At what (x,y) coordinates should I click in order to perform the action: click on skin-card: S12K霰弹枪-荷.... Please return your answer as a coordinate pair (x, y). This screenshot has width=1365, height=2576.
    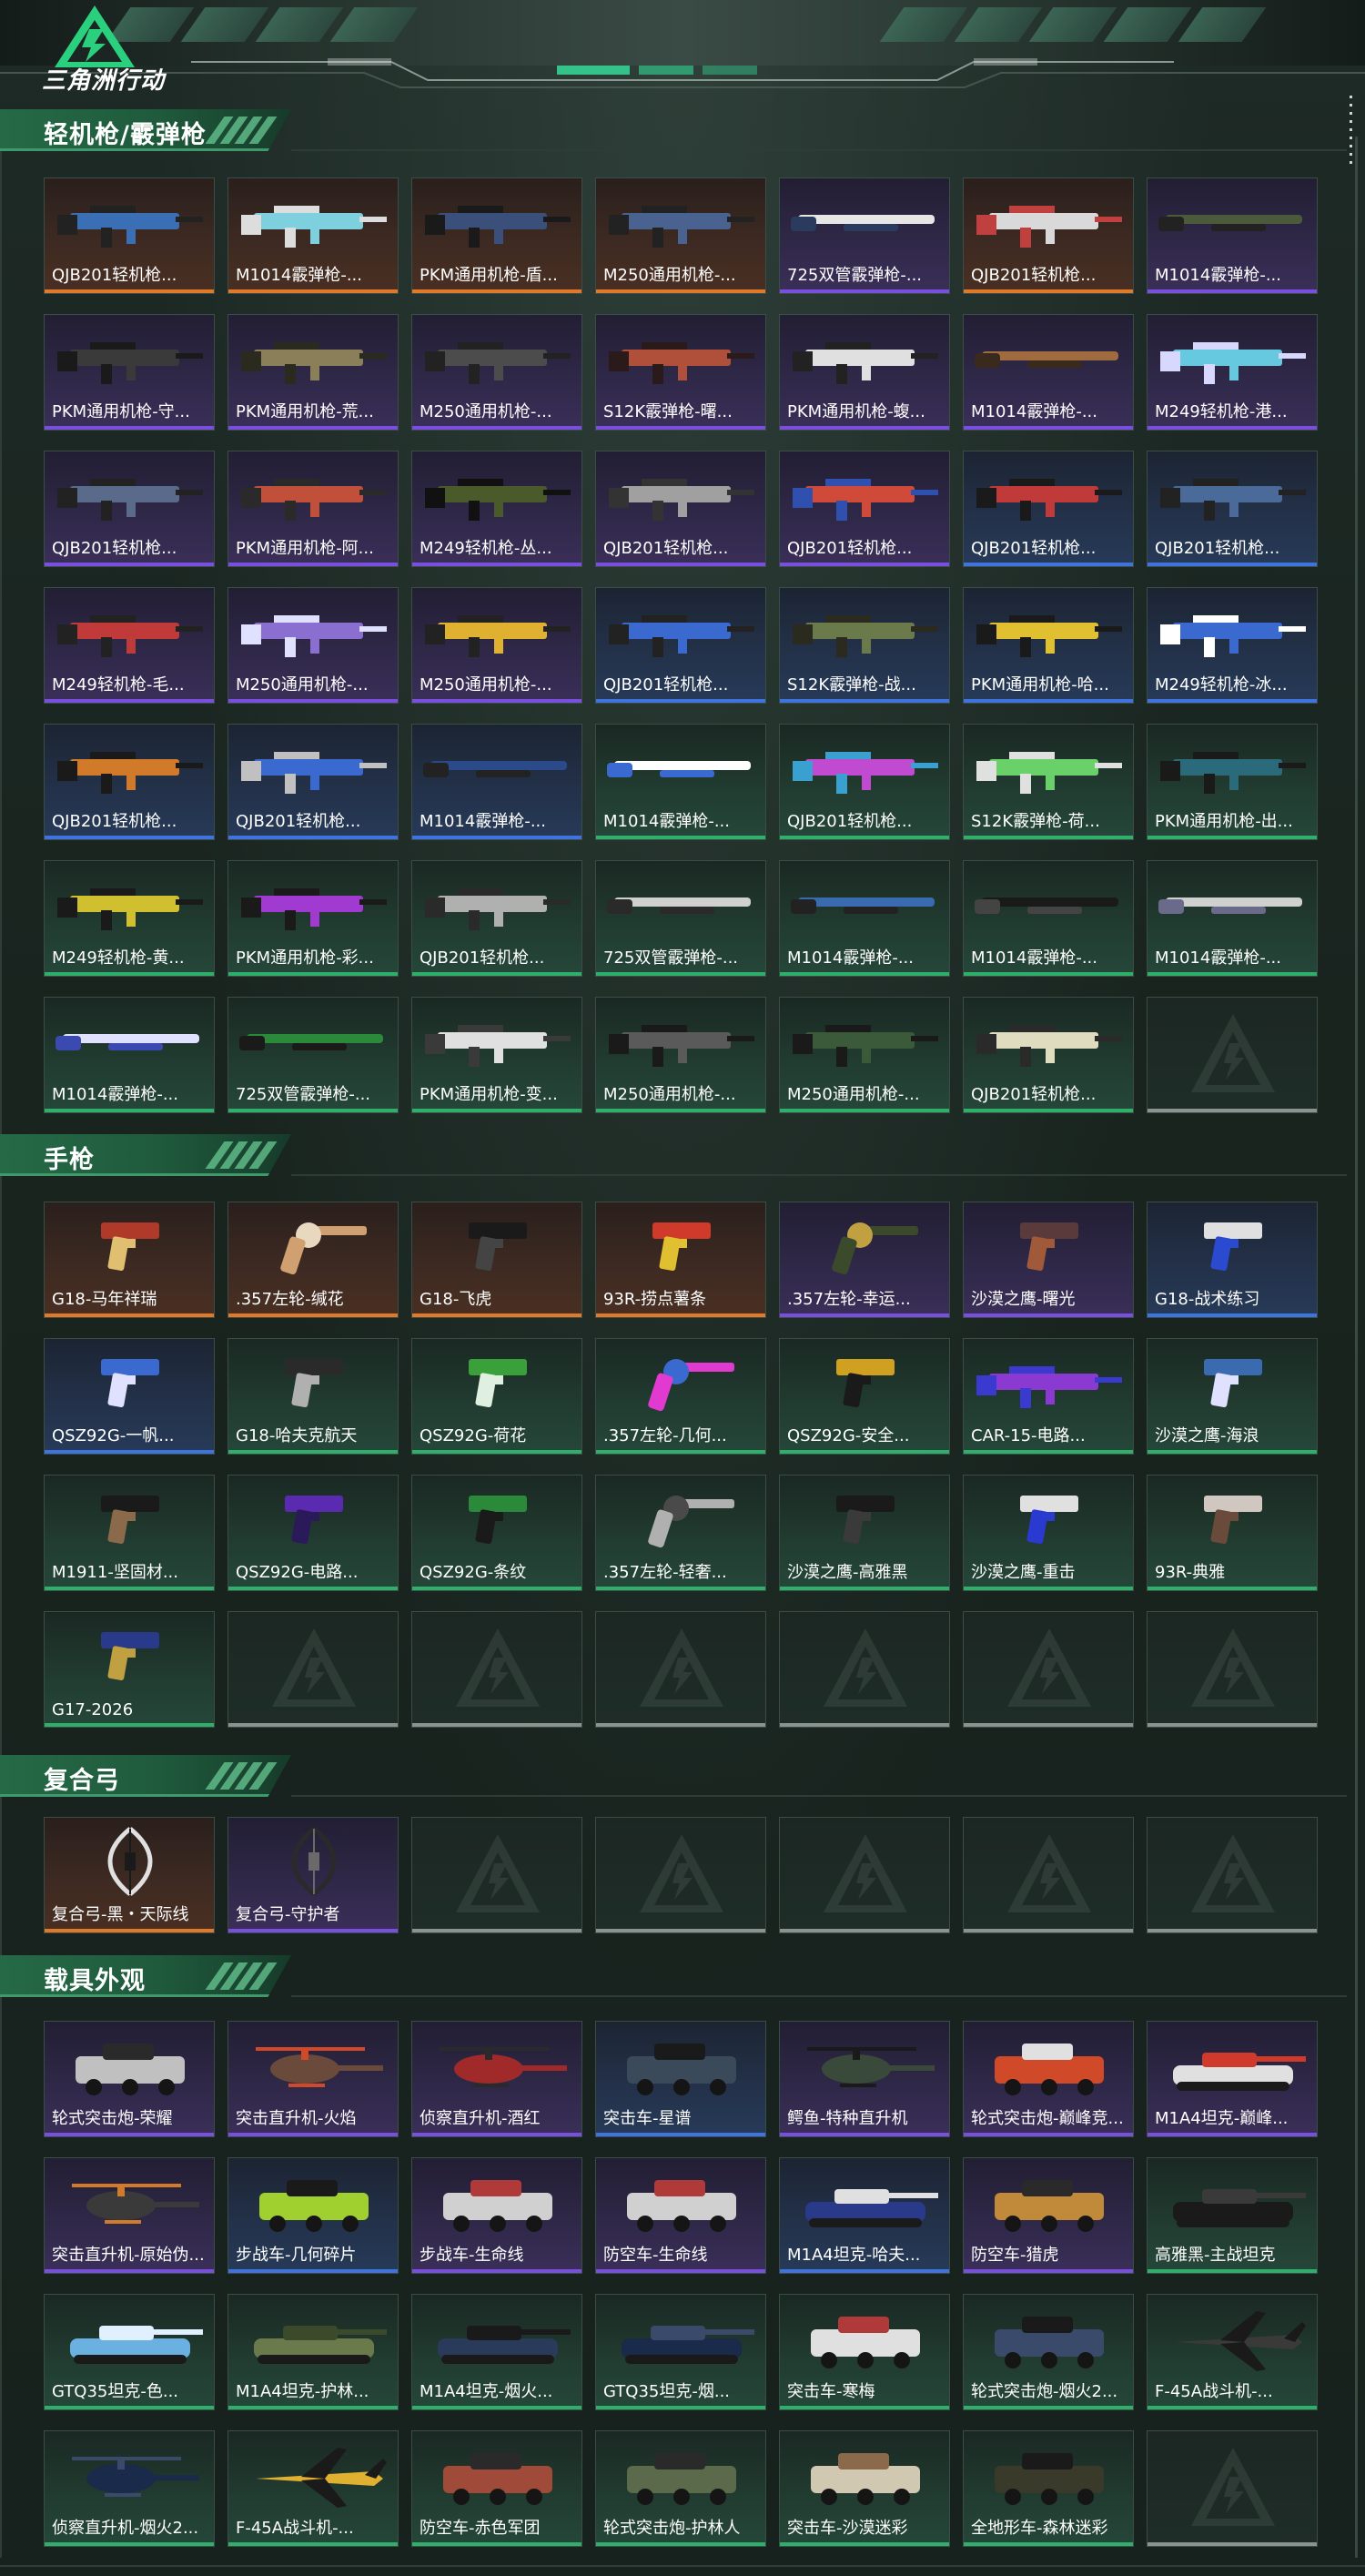
    Looking at the image, I should click on (1048, 782).